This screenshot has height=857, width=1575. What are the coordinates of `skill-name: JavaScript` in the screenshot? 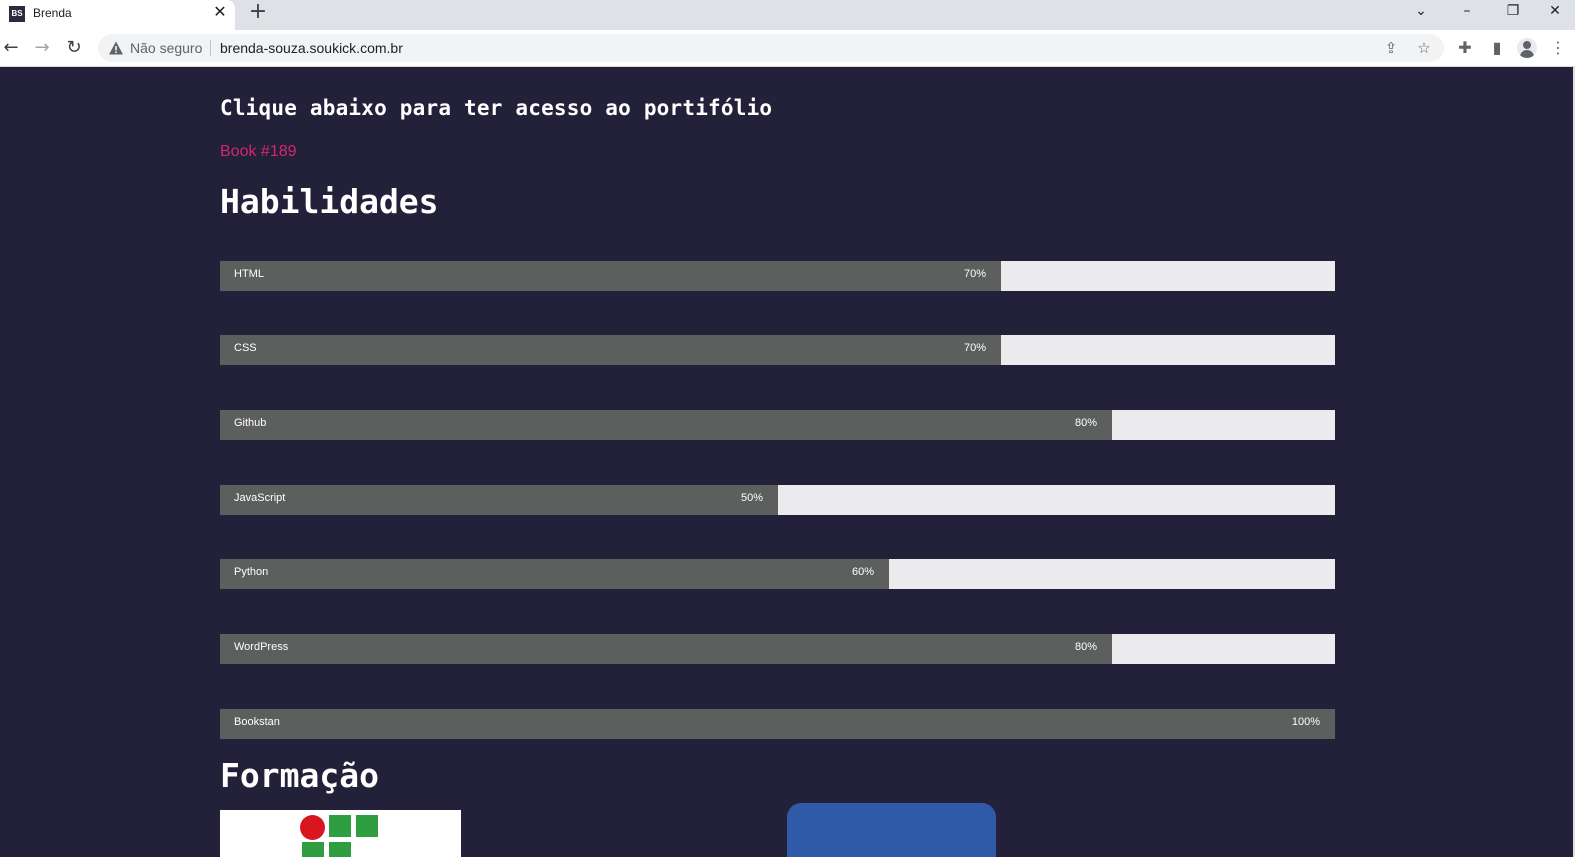 It's located at (260, 498).